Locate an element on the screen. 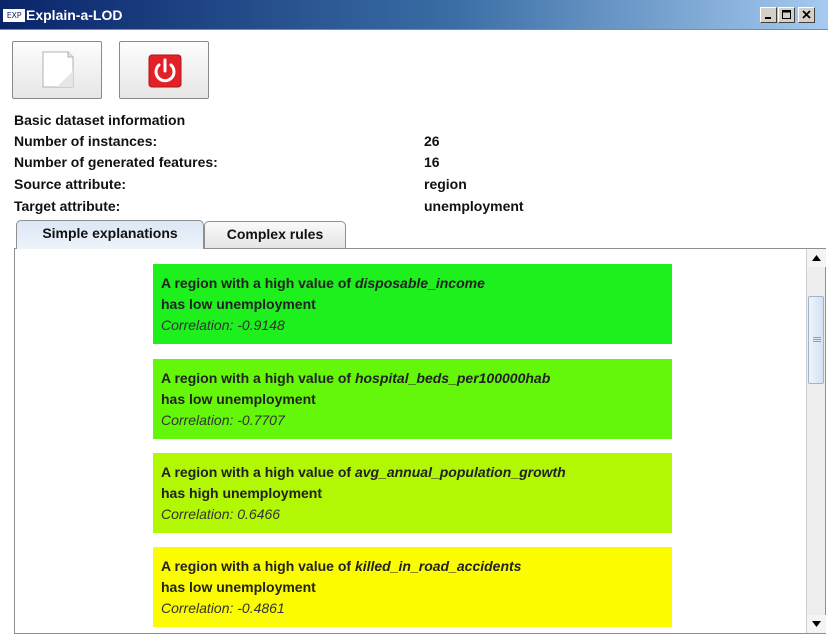 This screenshot has width=828, height=641. info-heading: Basic dataset information is located at coordinates (100, 120).